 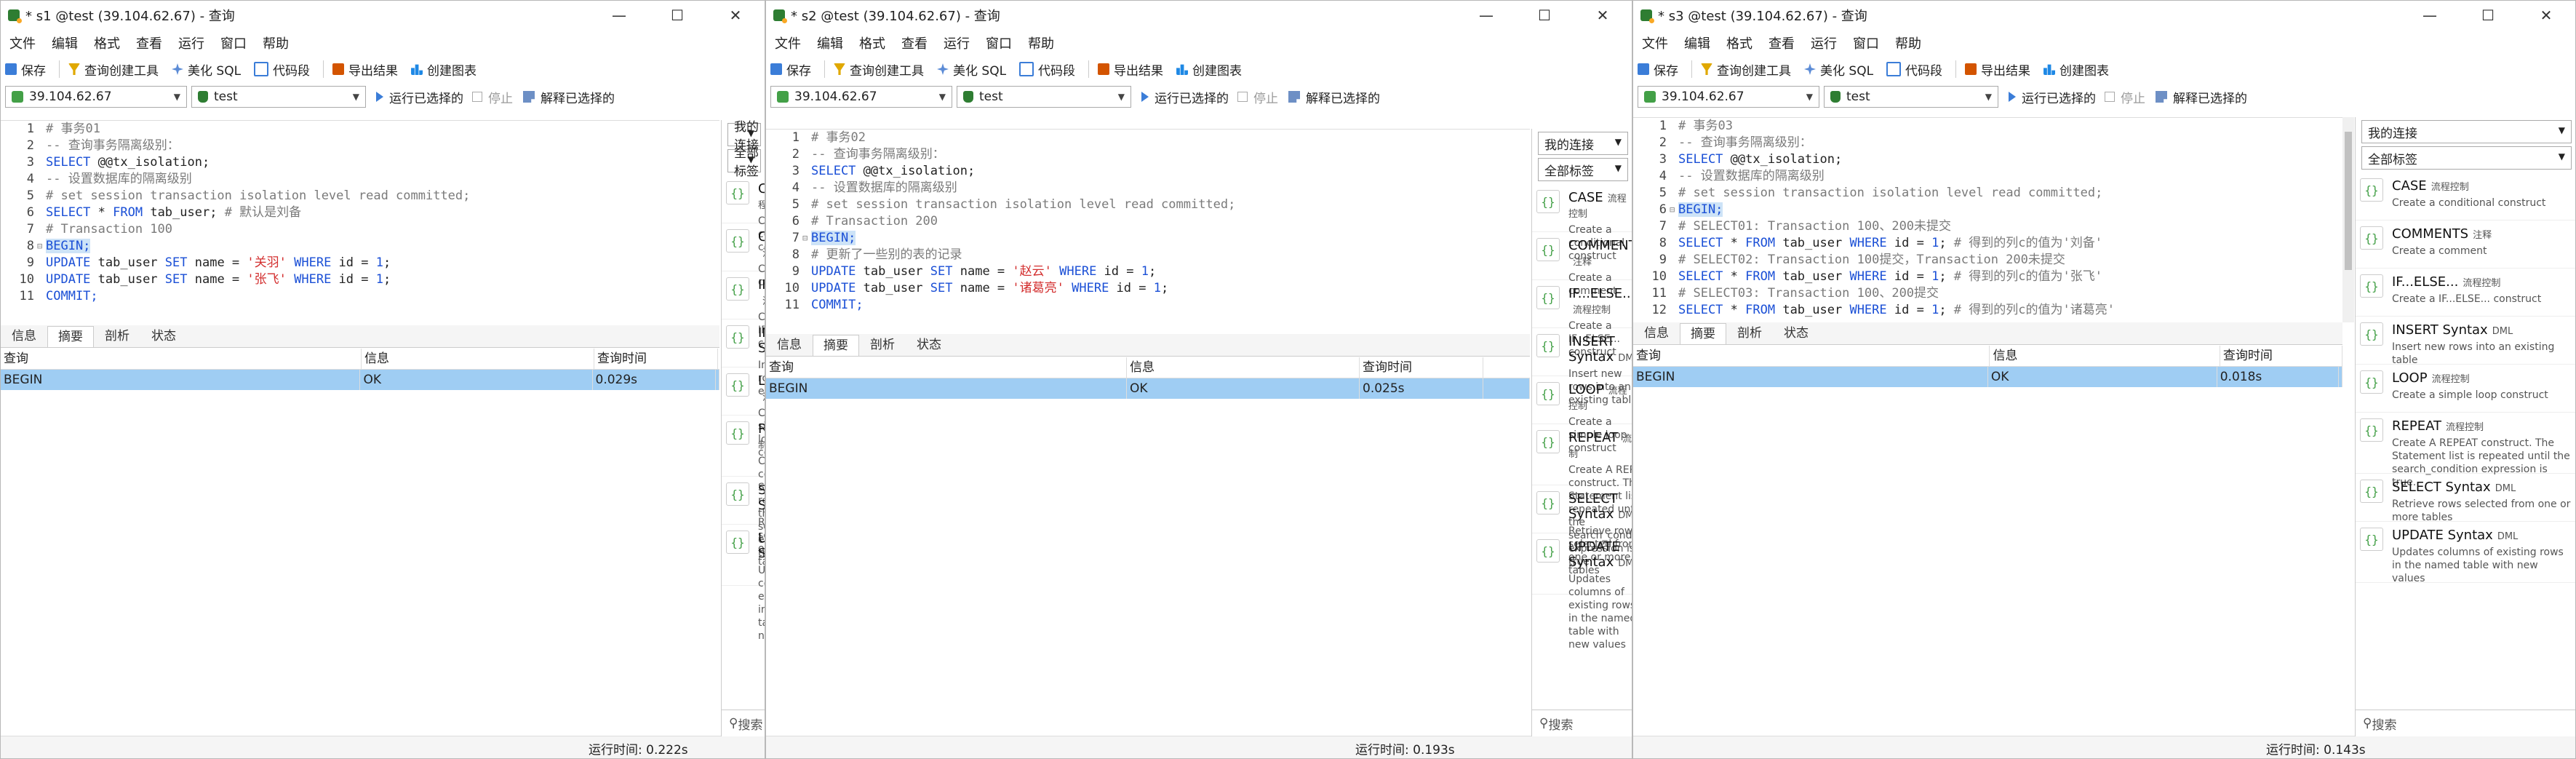 What do you see at coordinates (619, 15) in the screenshot?
I see `minimize-icon: —` at bounding box center [619, 15].